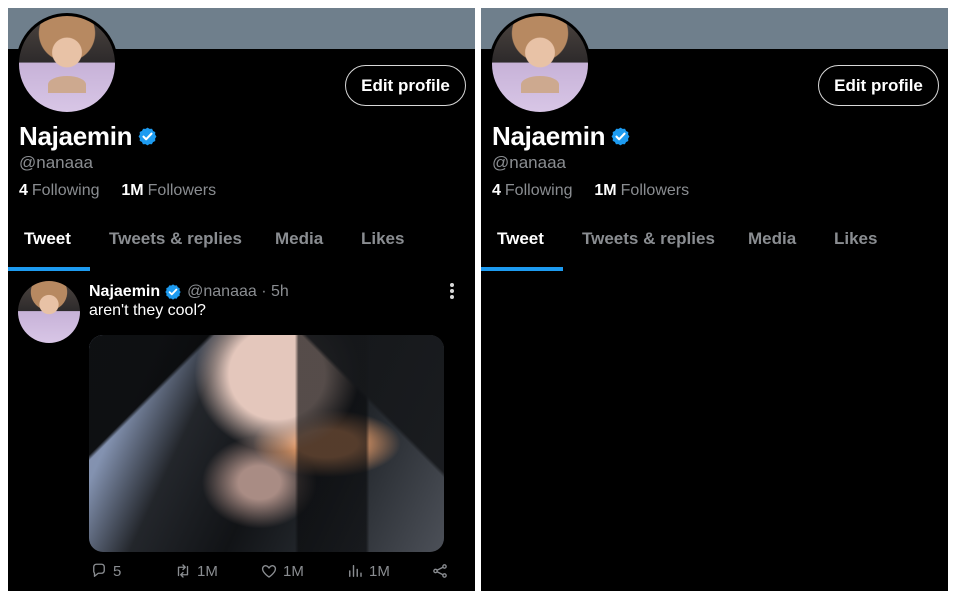 The image size is (956, 600). I want to click on media-image-shadow, so click(266, 443).